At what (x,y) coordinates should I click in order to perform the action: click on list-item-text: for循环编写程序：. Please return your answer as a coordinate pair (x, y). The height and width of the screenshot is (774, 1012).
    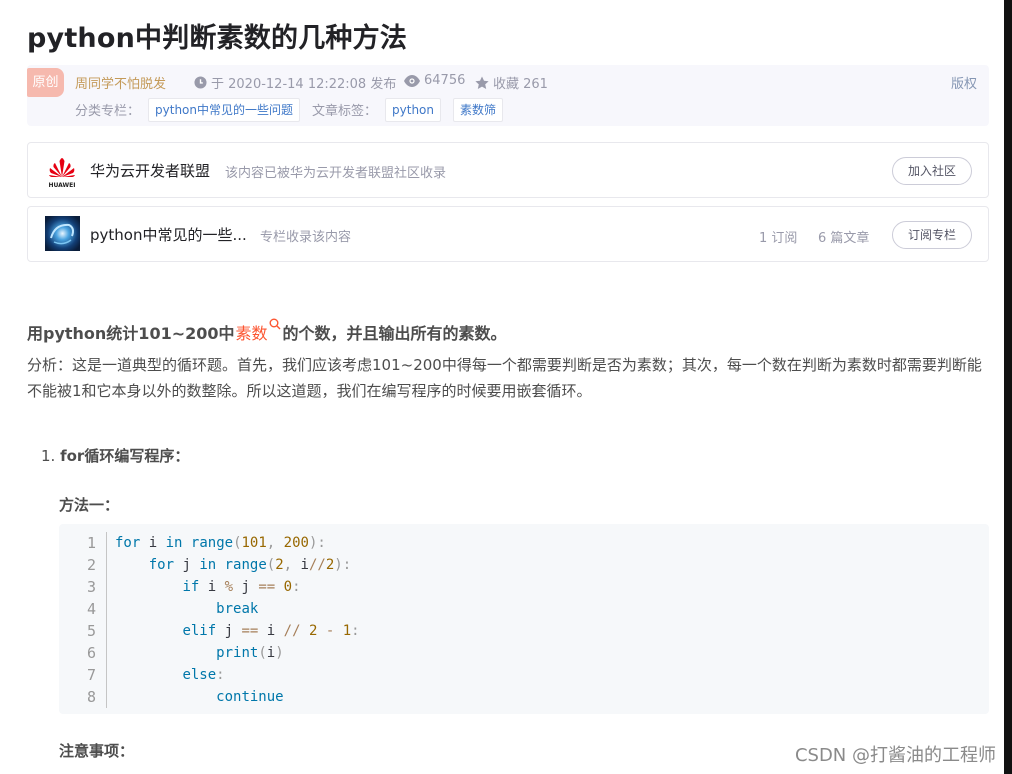
    Looking at the image, I should click on (125, 456).